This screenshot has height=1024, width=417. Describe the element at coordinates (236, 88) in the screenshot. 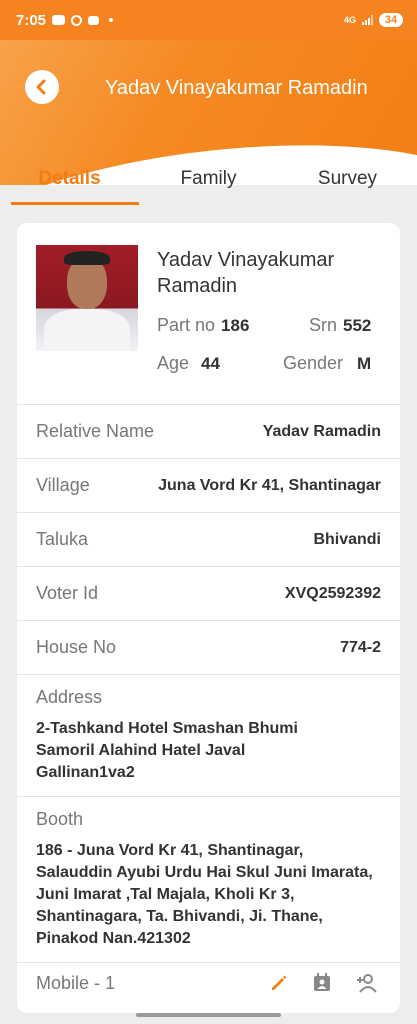

I see `page-title: Yadav Vinayakumar Ramadin` at that location.